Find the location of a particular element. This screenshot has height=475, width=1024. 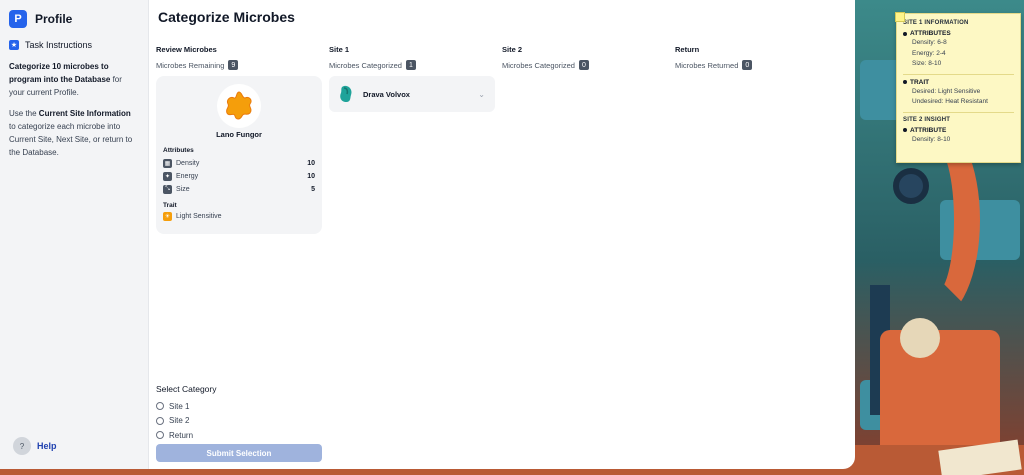

column-subtitle: Microbes Categorized 1 is located at coordinates (415, 65).